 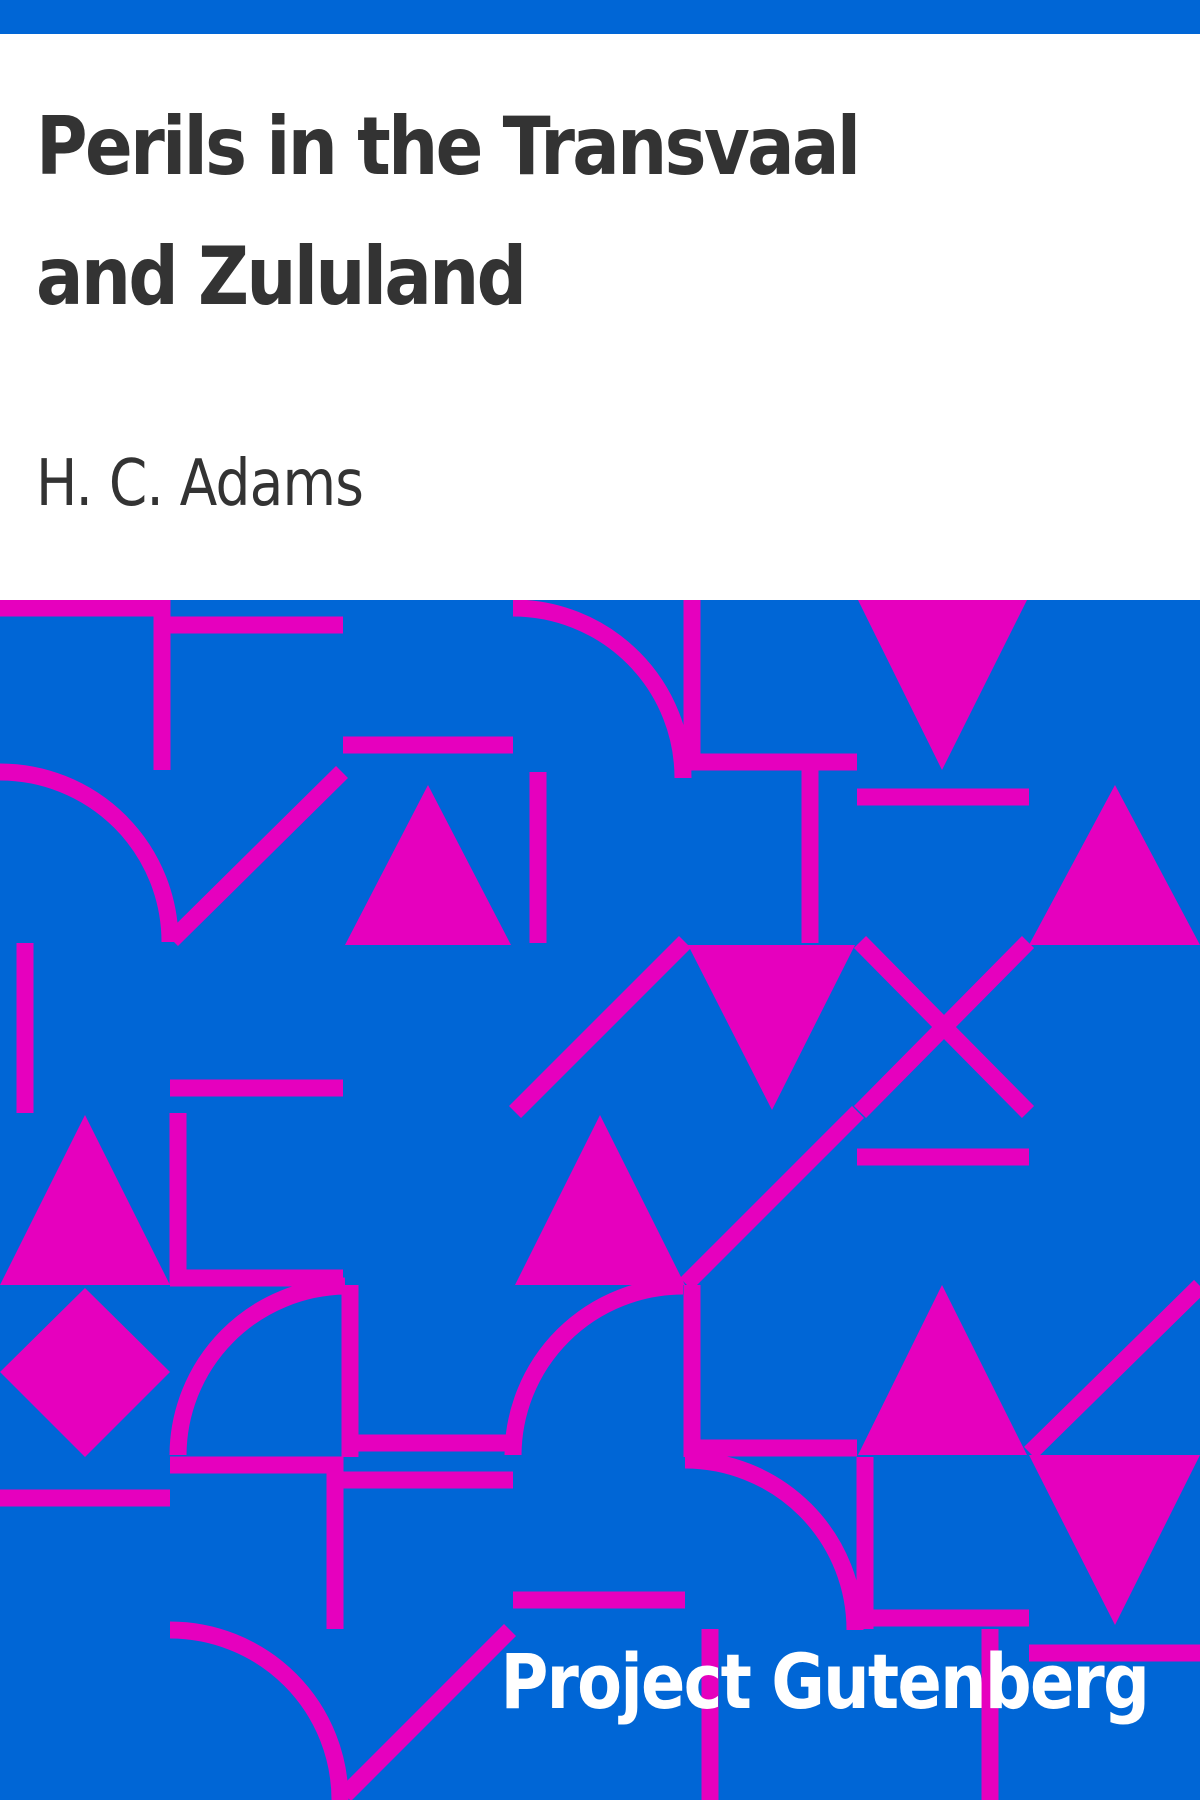 I want to click on top-color-bar, so click(x=600, y=17).